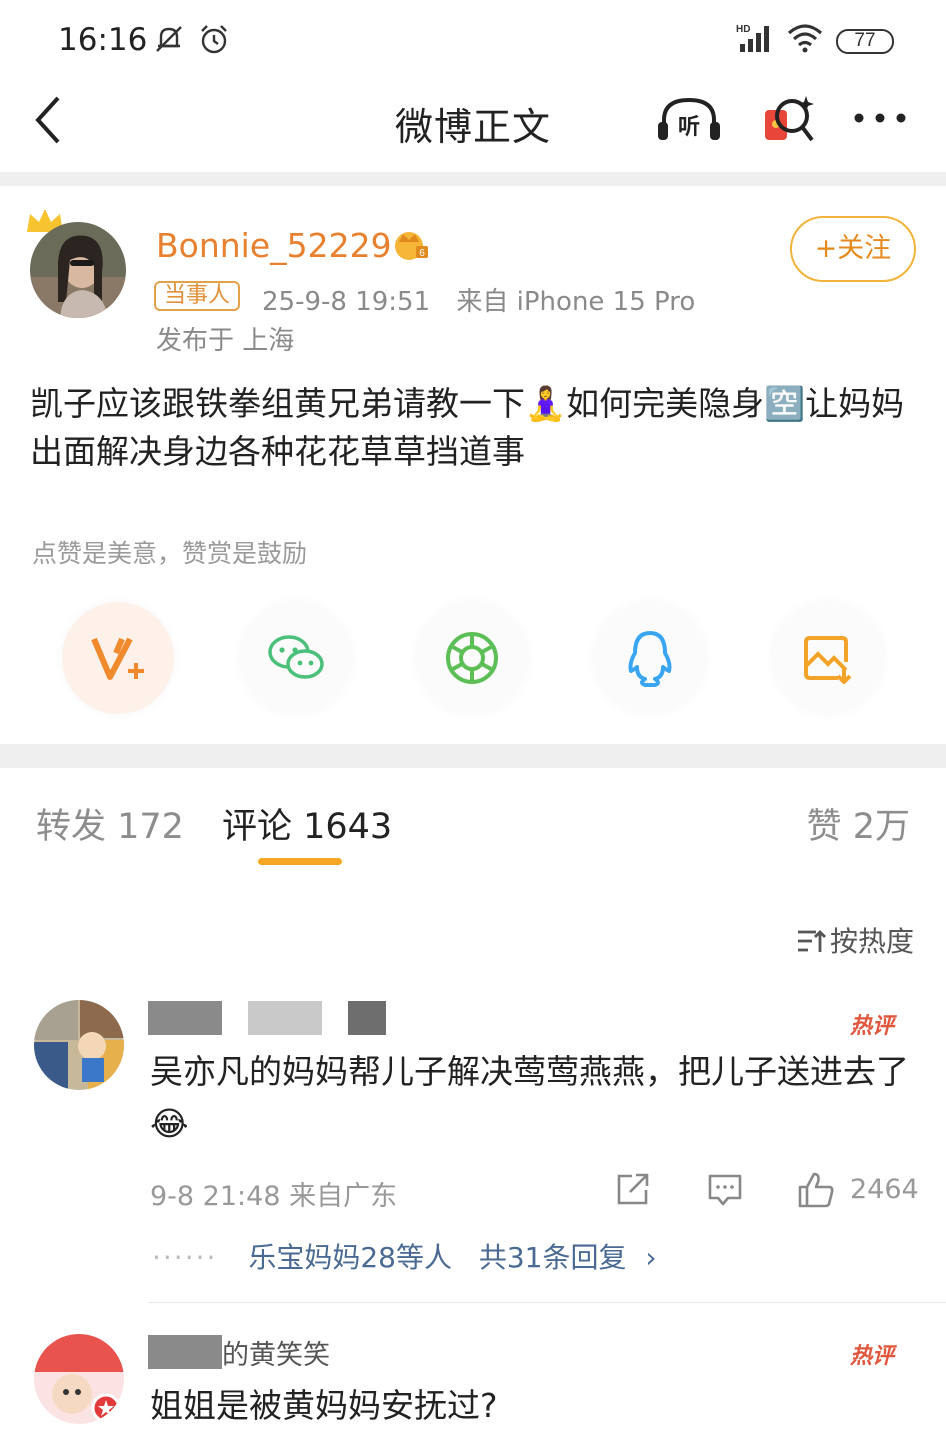 This screenshot has height=1440, width=946. I want to click on sort-by-hot-button: 按热度, so click(855, 940).